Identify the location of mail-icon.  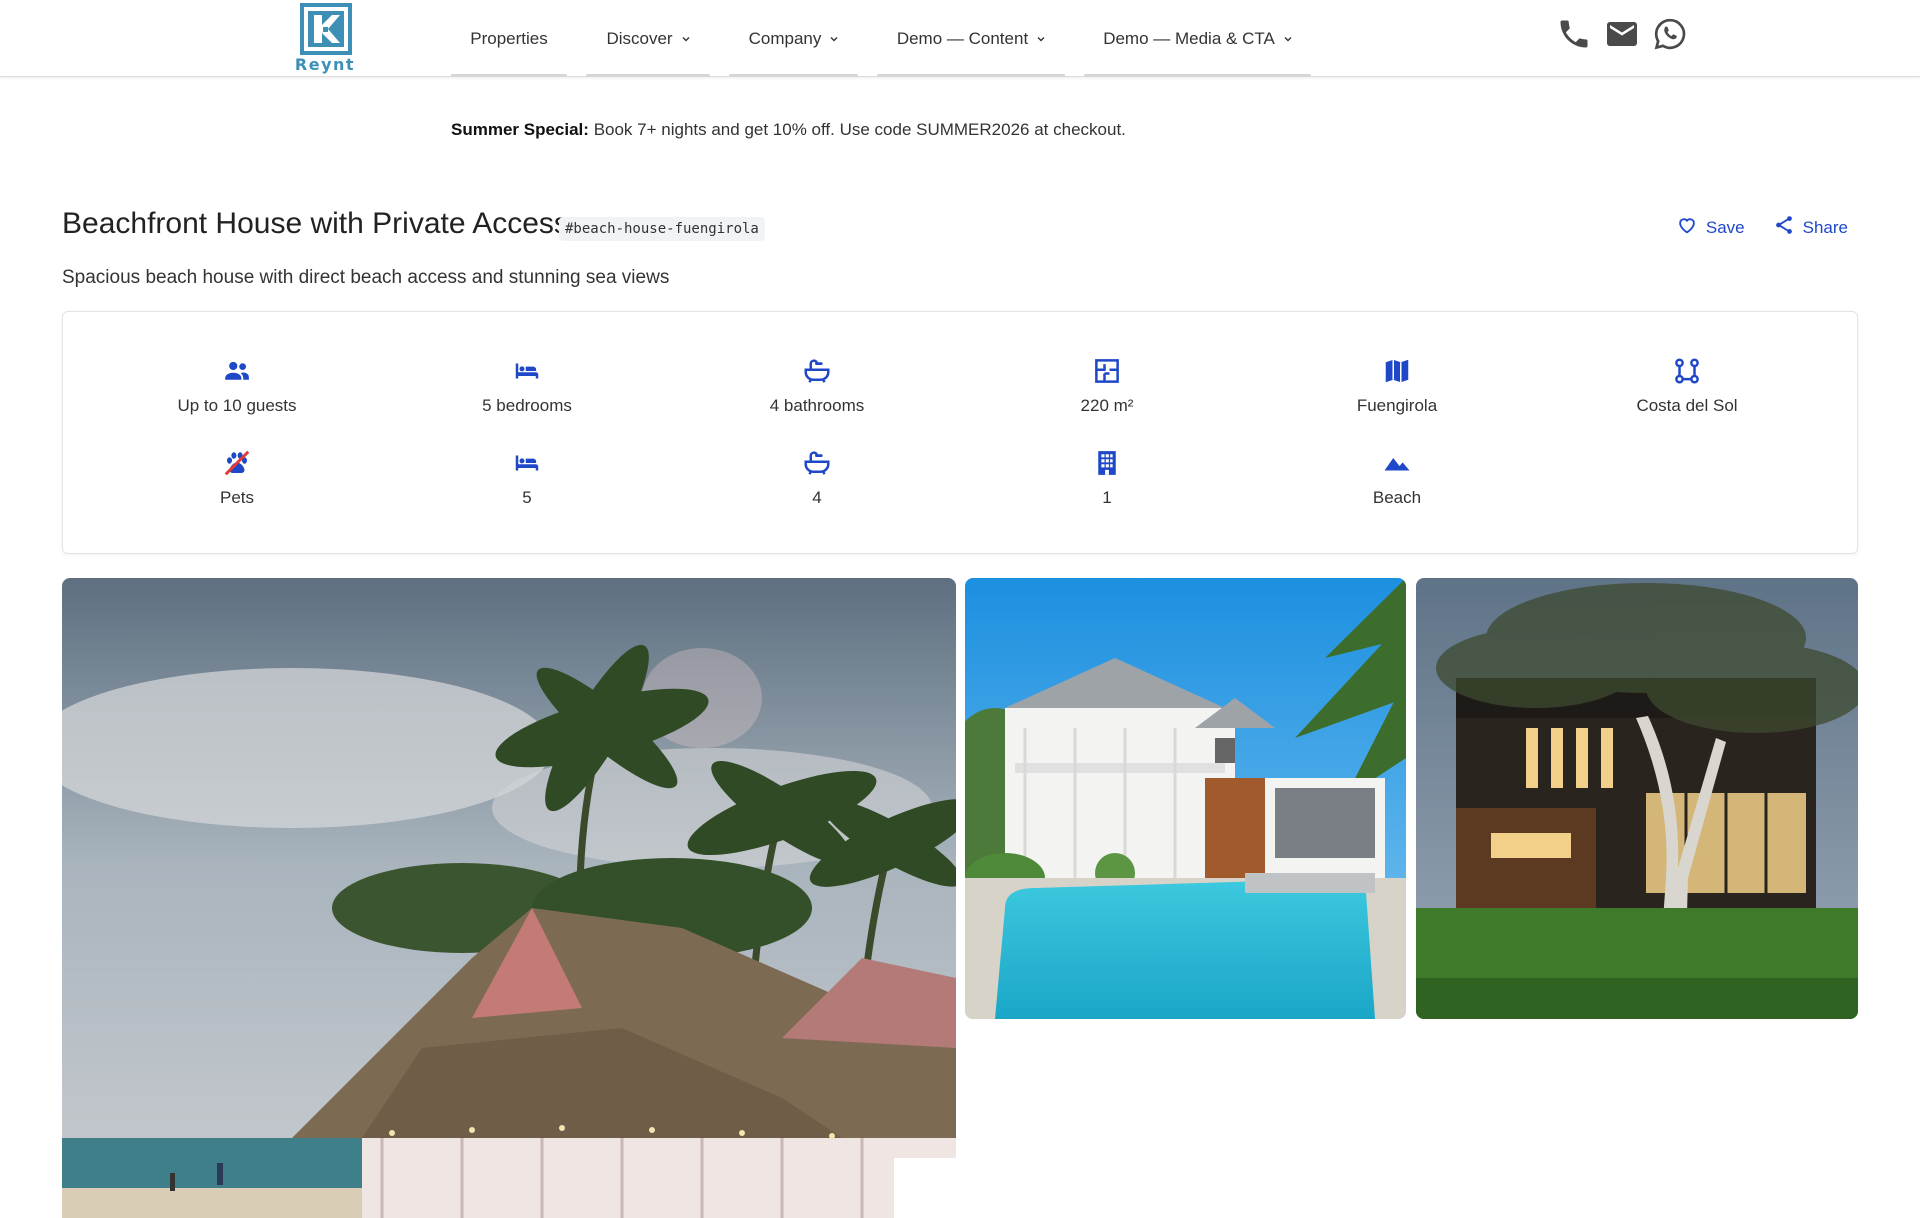
(1622, 34).